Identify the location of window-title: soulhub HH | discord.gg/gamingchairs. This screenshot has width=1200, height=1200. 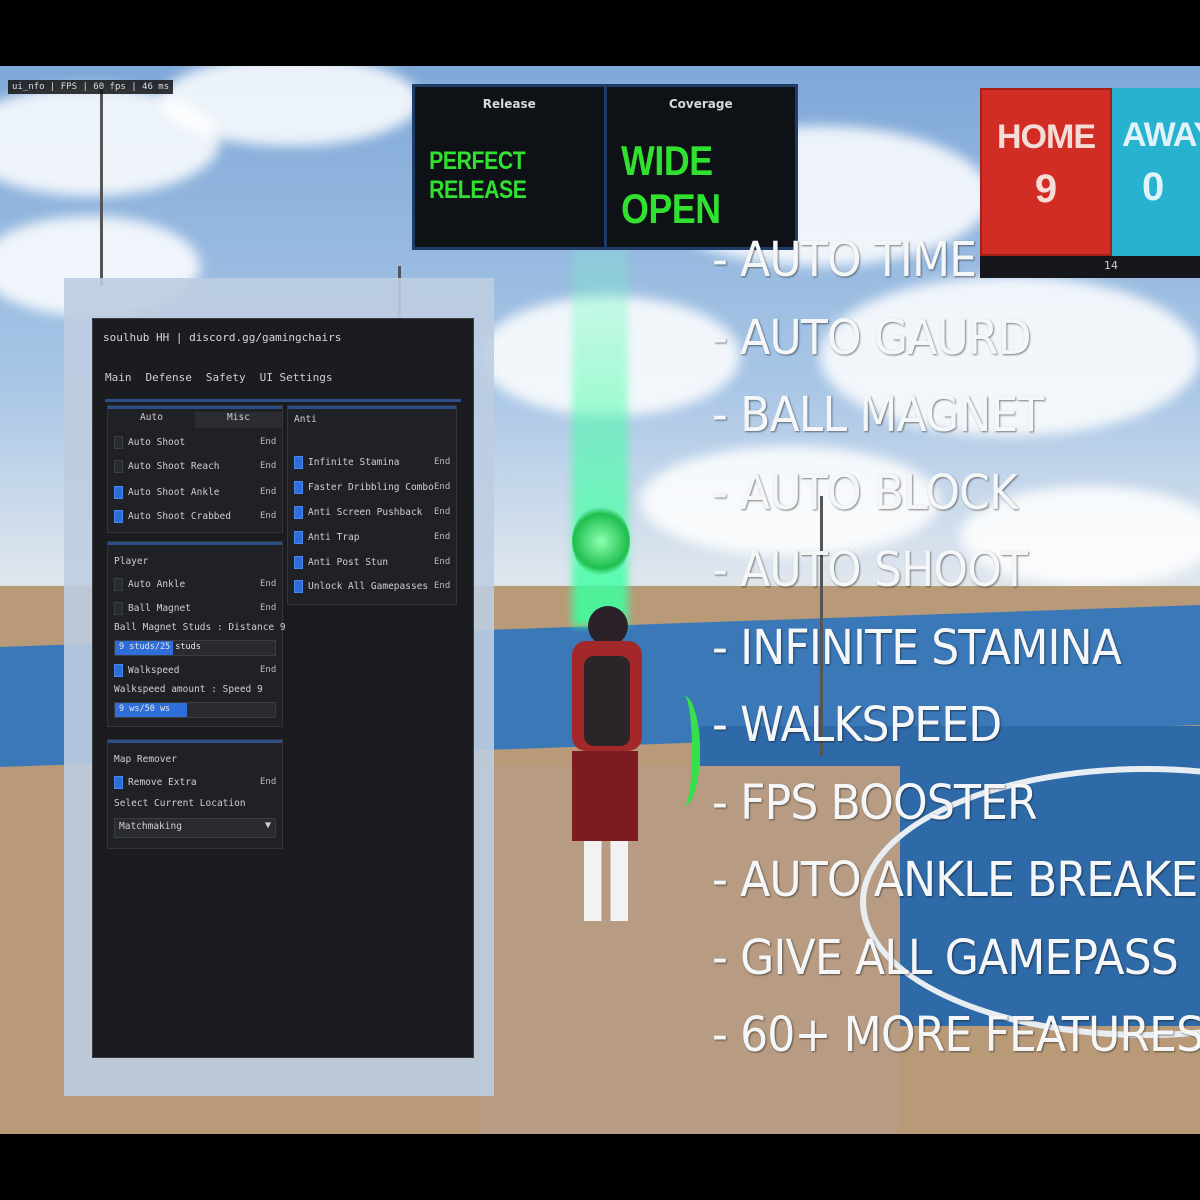
(222, 337).